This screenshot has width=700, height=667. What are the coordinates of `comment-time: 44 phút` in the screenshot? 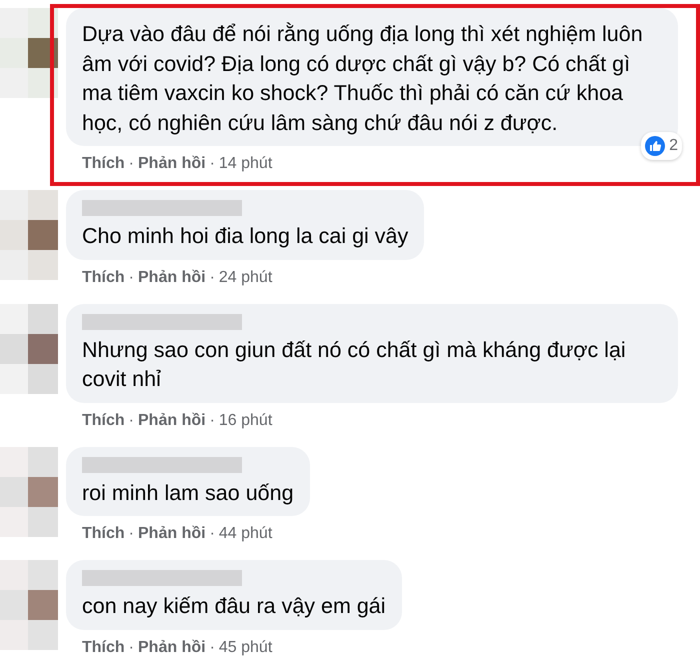 It's located at (245, 534).